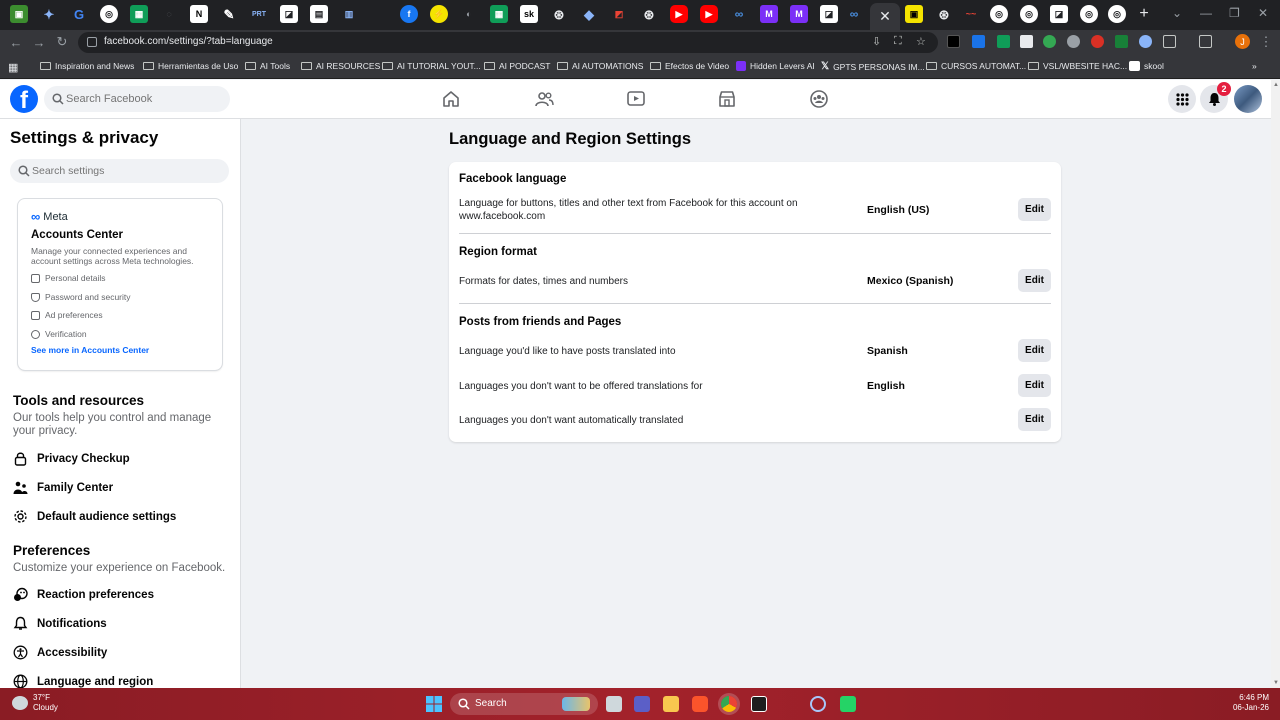  What do you see at coordinates (759, 704) in the screenshot?
I see `capcut-icon` at bounding box center [759, 704].